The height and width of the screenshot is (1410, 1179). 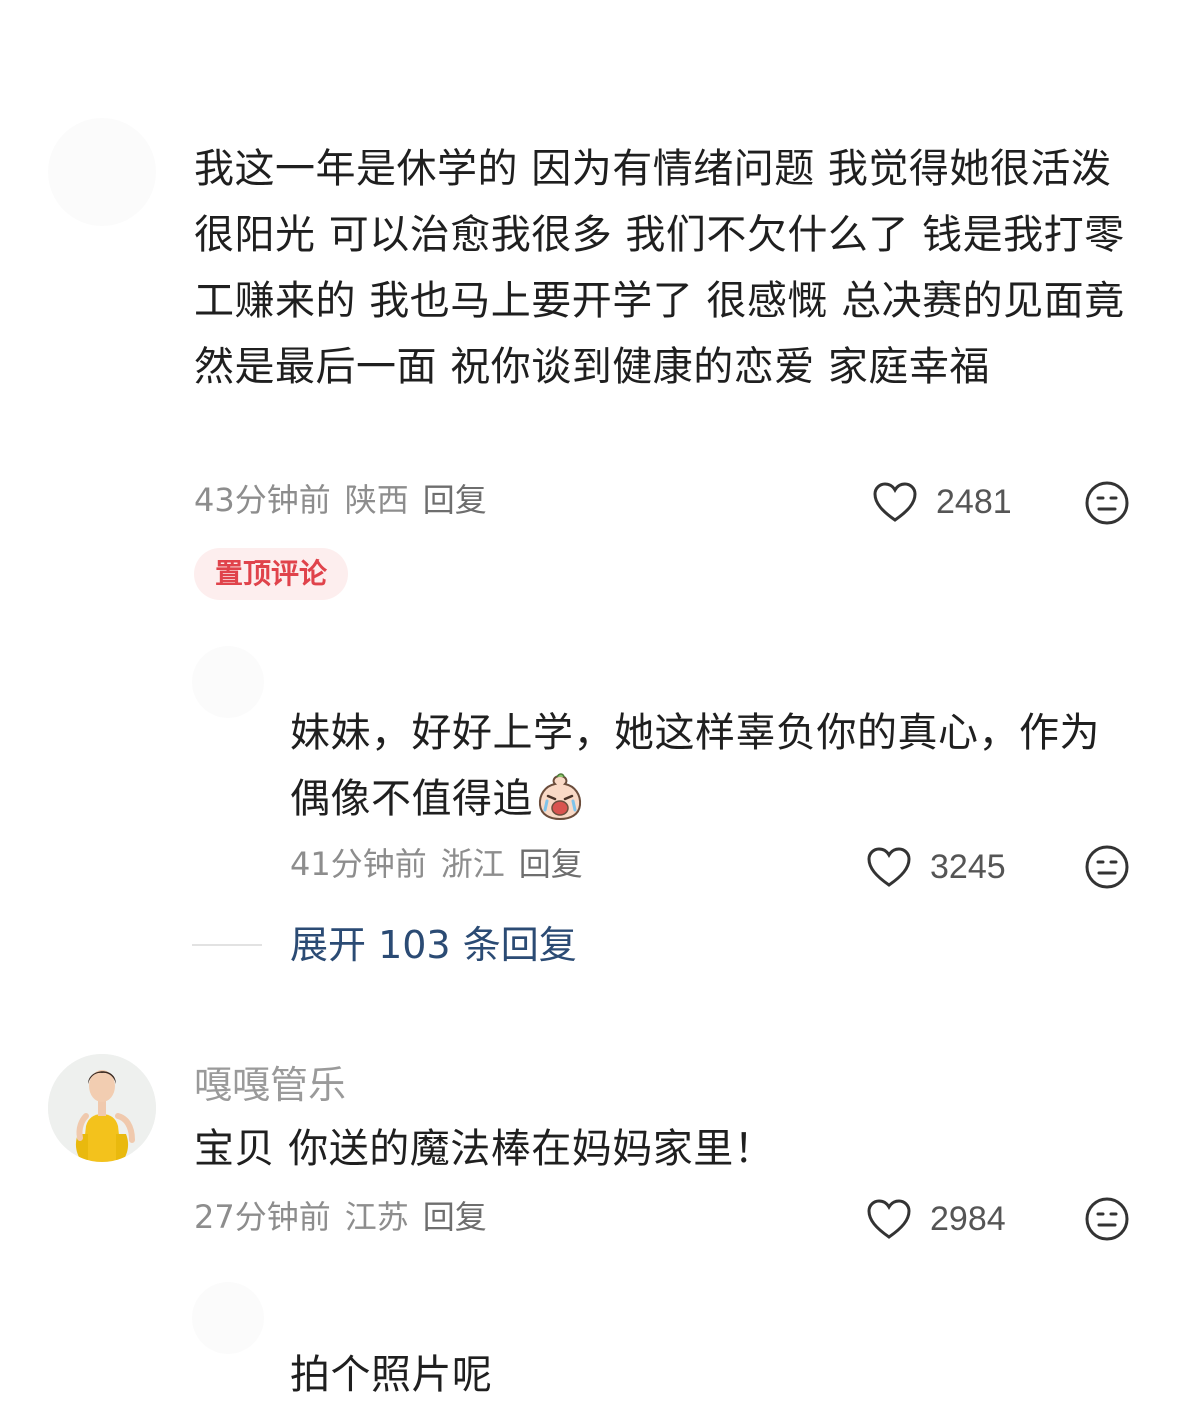 What do you see at coordinates (695, 766) in the screenshot?
I see `comment-2-body: 妹妹，好好上学，她这样辜负你的真心，作为偶像不值得追` at bounding box center [695, 766].